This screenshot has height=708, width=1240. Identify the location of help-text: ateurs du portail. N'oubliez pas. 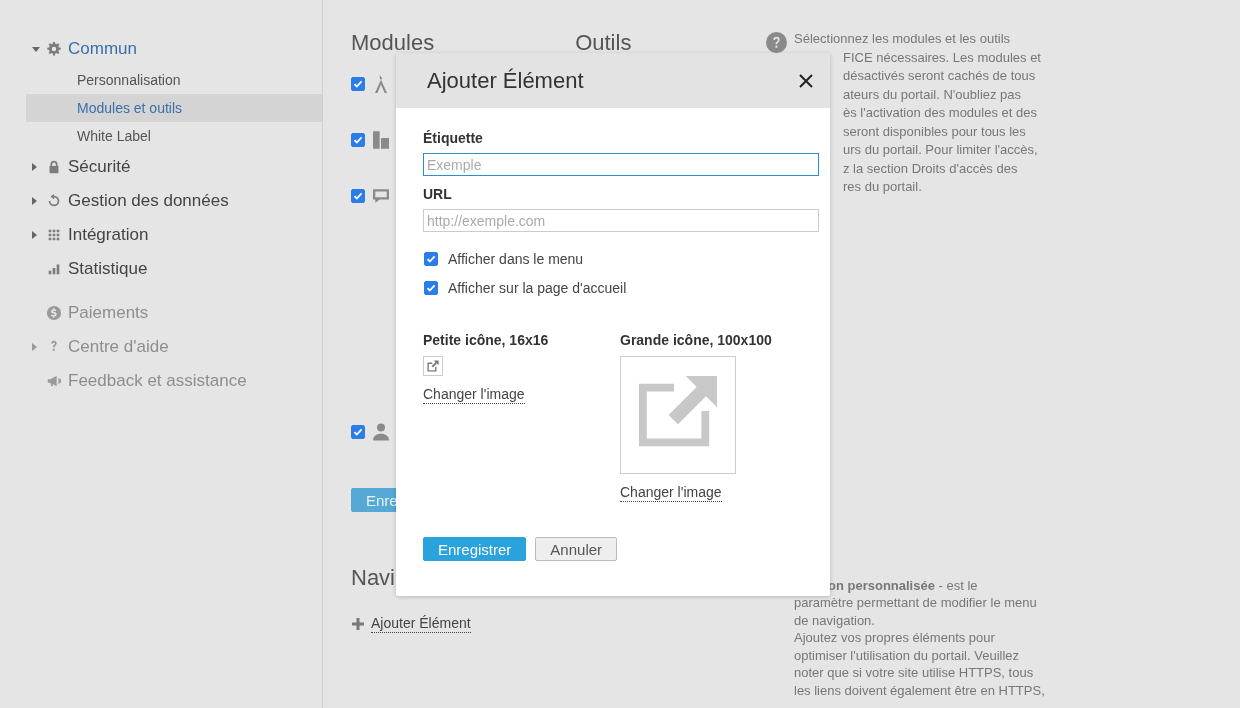
(932, 94).